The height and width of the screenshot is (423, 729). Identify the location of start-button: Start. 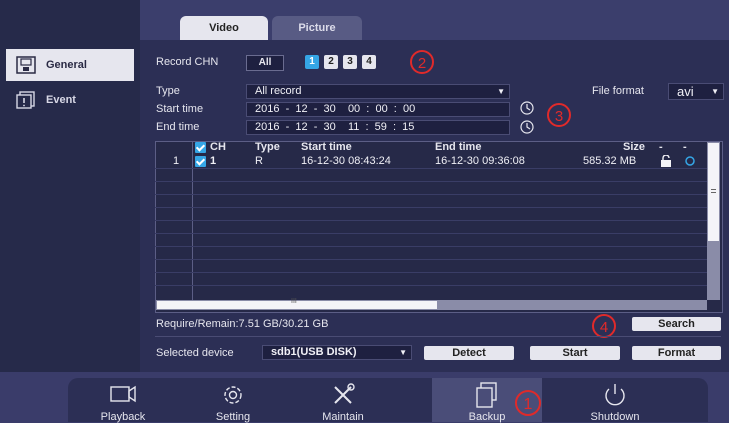
(575, 353).